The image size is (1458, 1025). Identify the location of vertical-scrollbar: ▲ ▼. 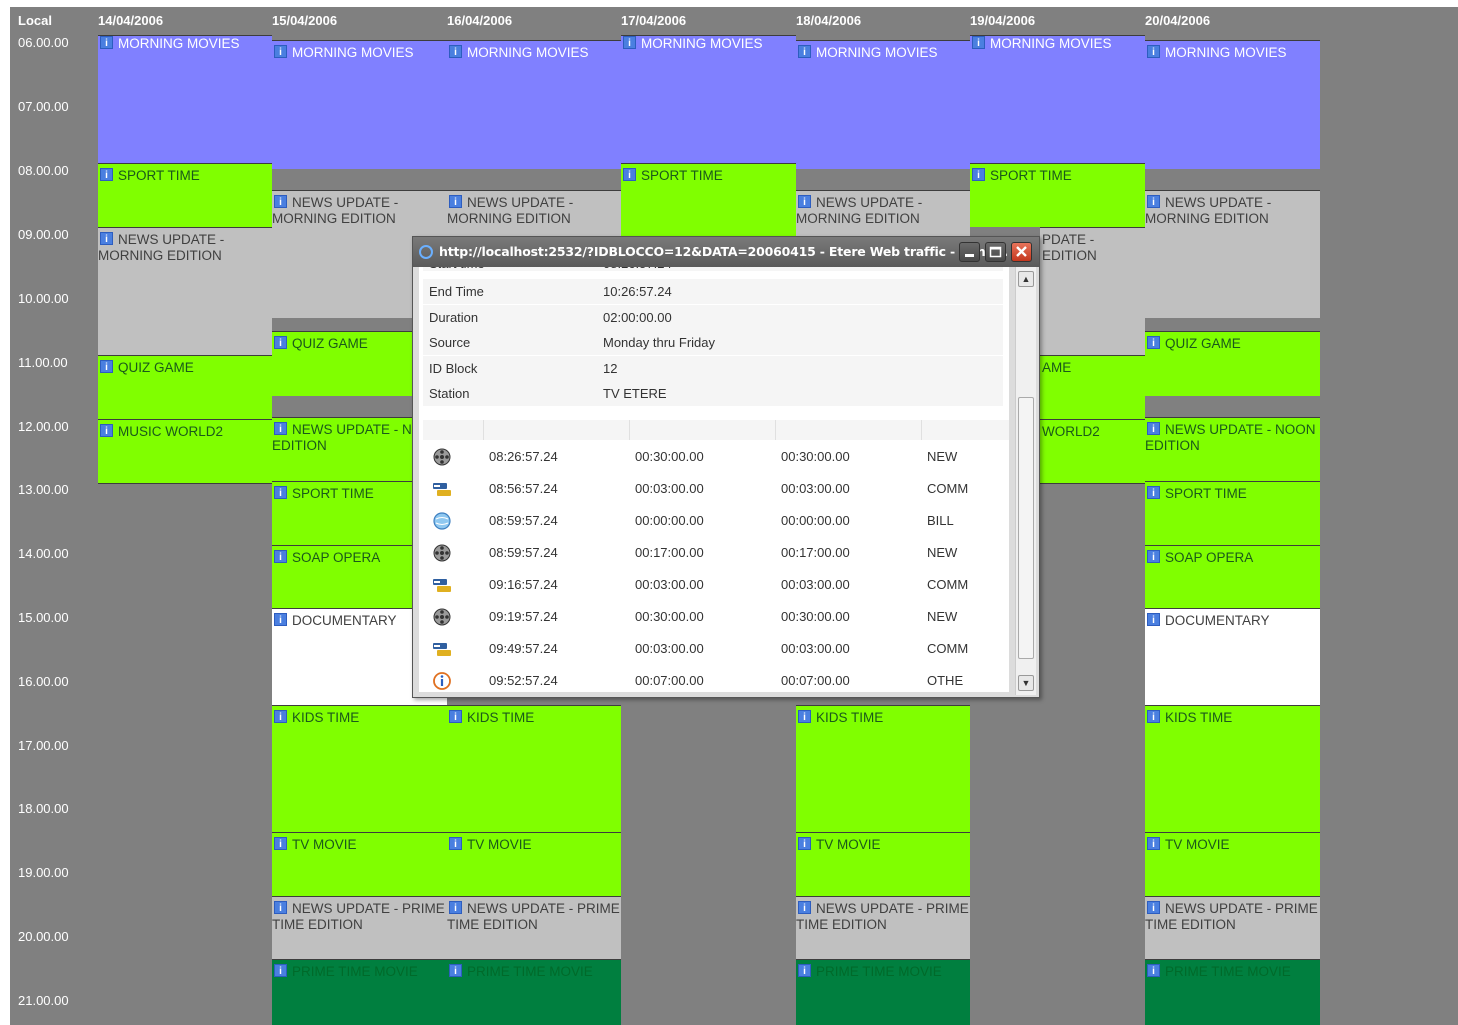
(1025, 481).